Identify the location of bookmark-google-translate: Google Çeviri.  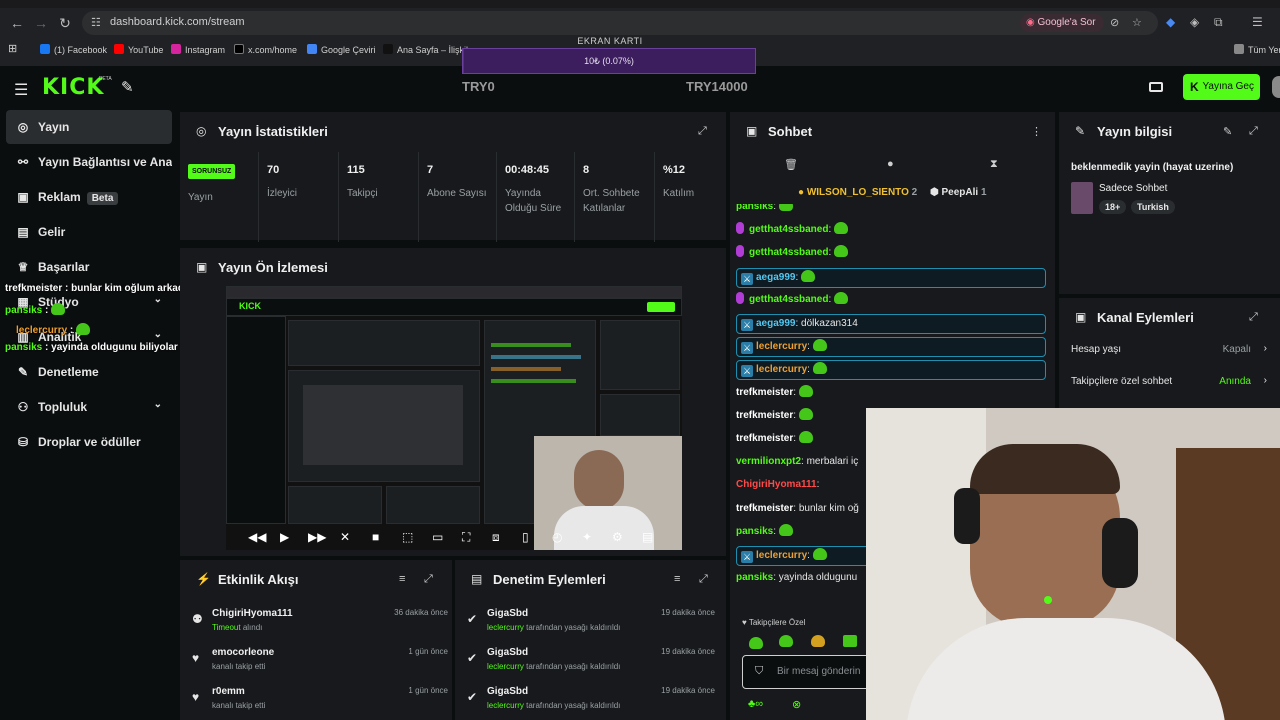
(341, 49).